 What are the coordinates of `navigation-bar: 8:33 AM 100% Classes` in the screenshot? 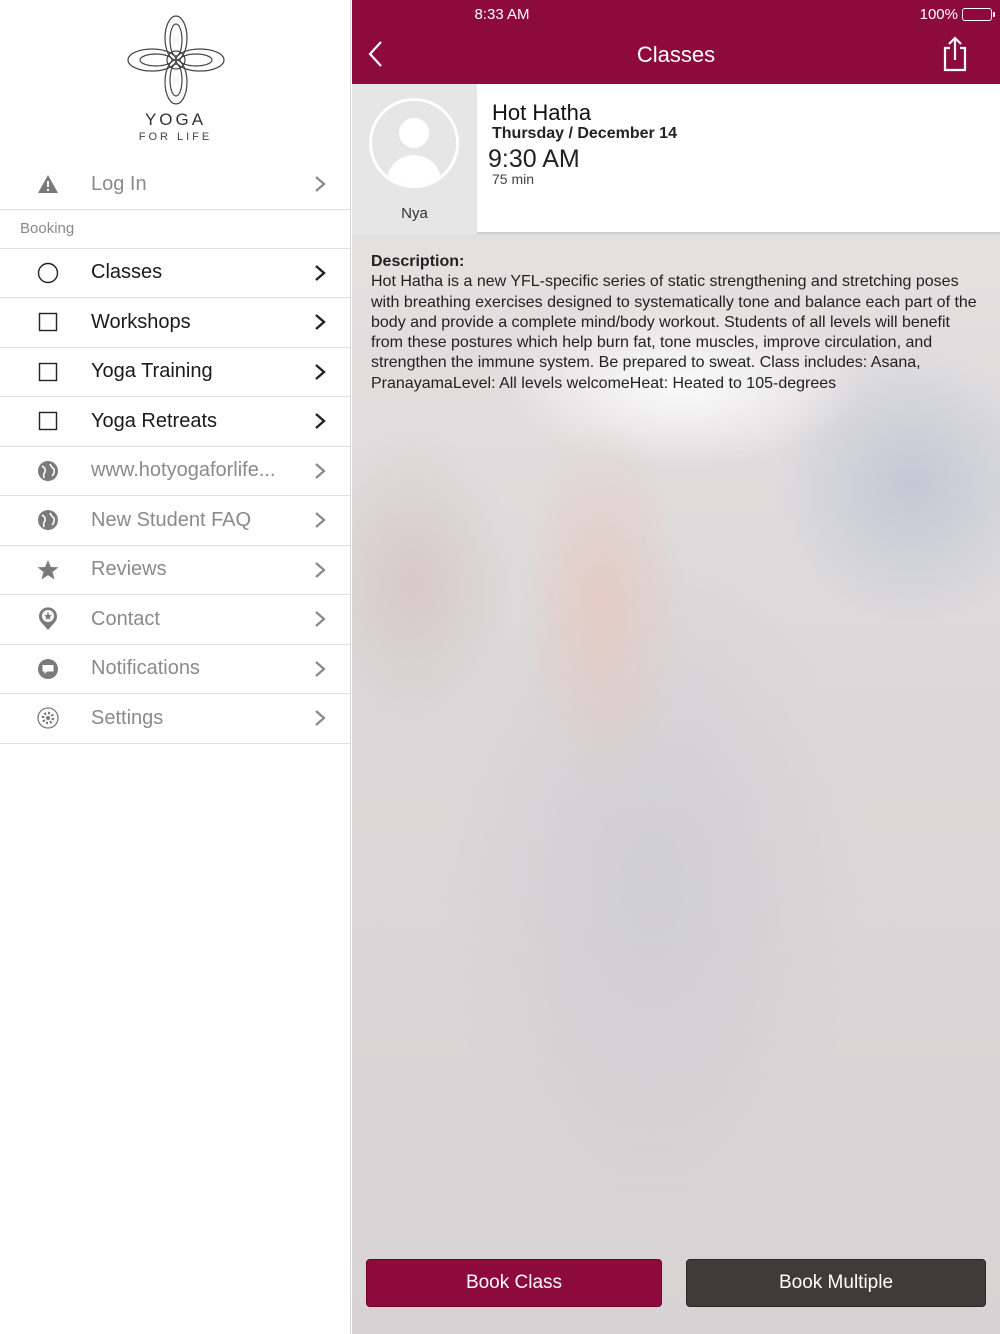 It's located at (676, 42).